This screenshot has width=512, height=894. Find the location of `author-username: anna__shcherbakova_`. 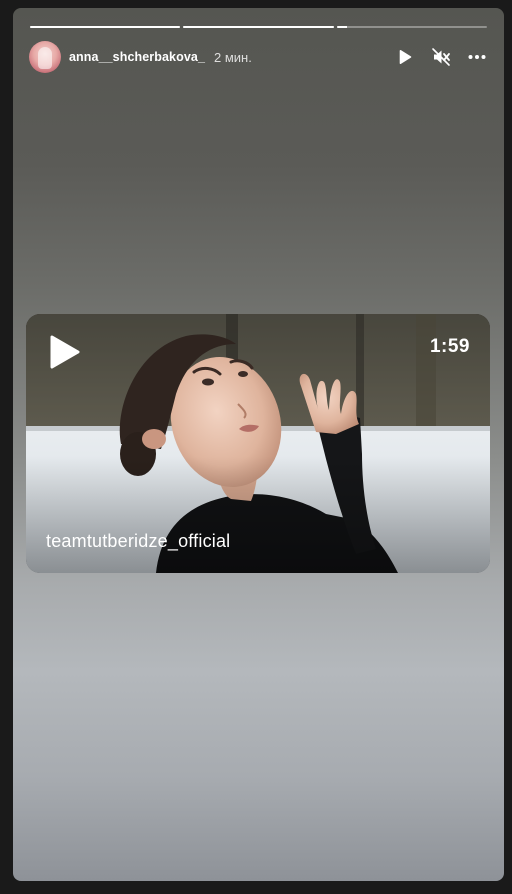

author-username: anna__shcherbakova_ is located at coordinates (137, 57).